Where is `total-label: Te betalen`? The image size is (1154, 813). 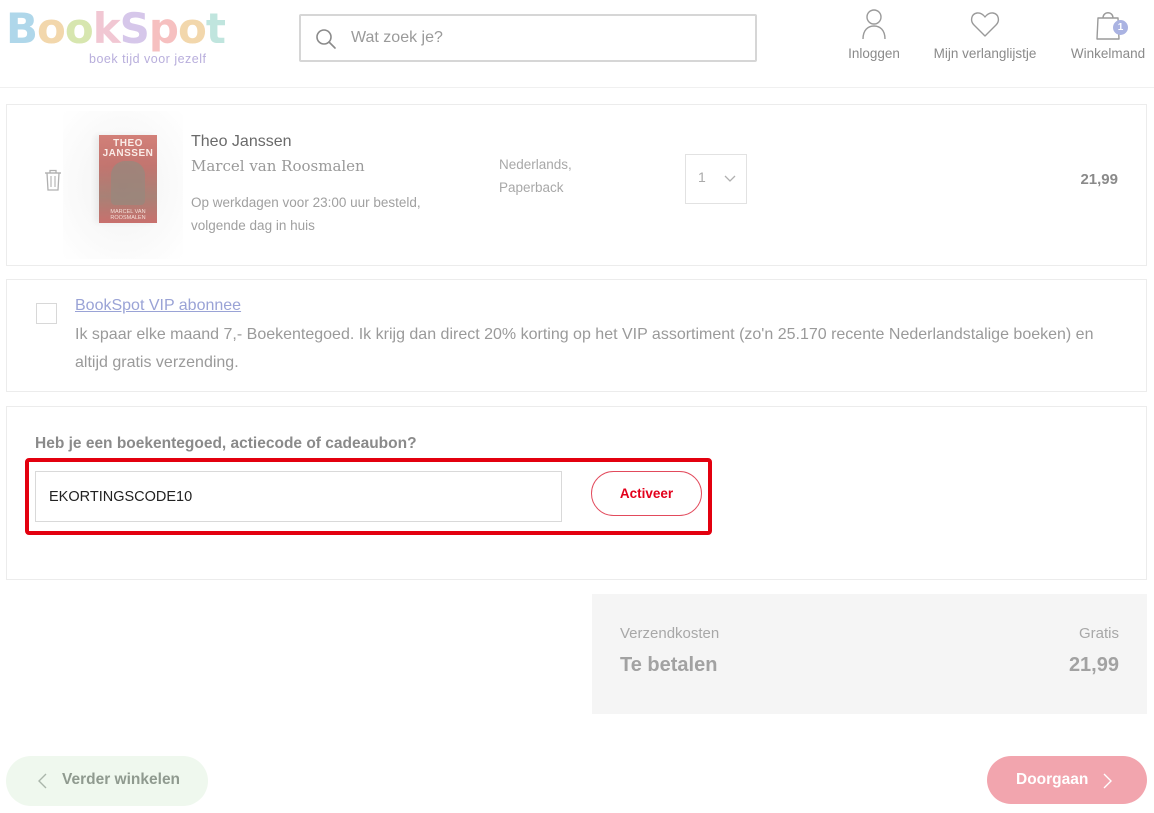 total-label: Te betalen is located at coordinates (669, 665).